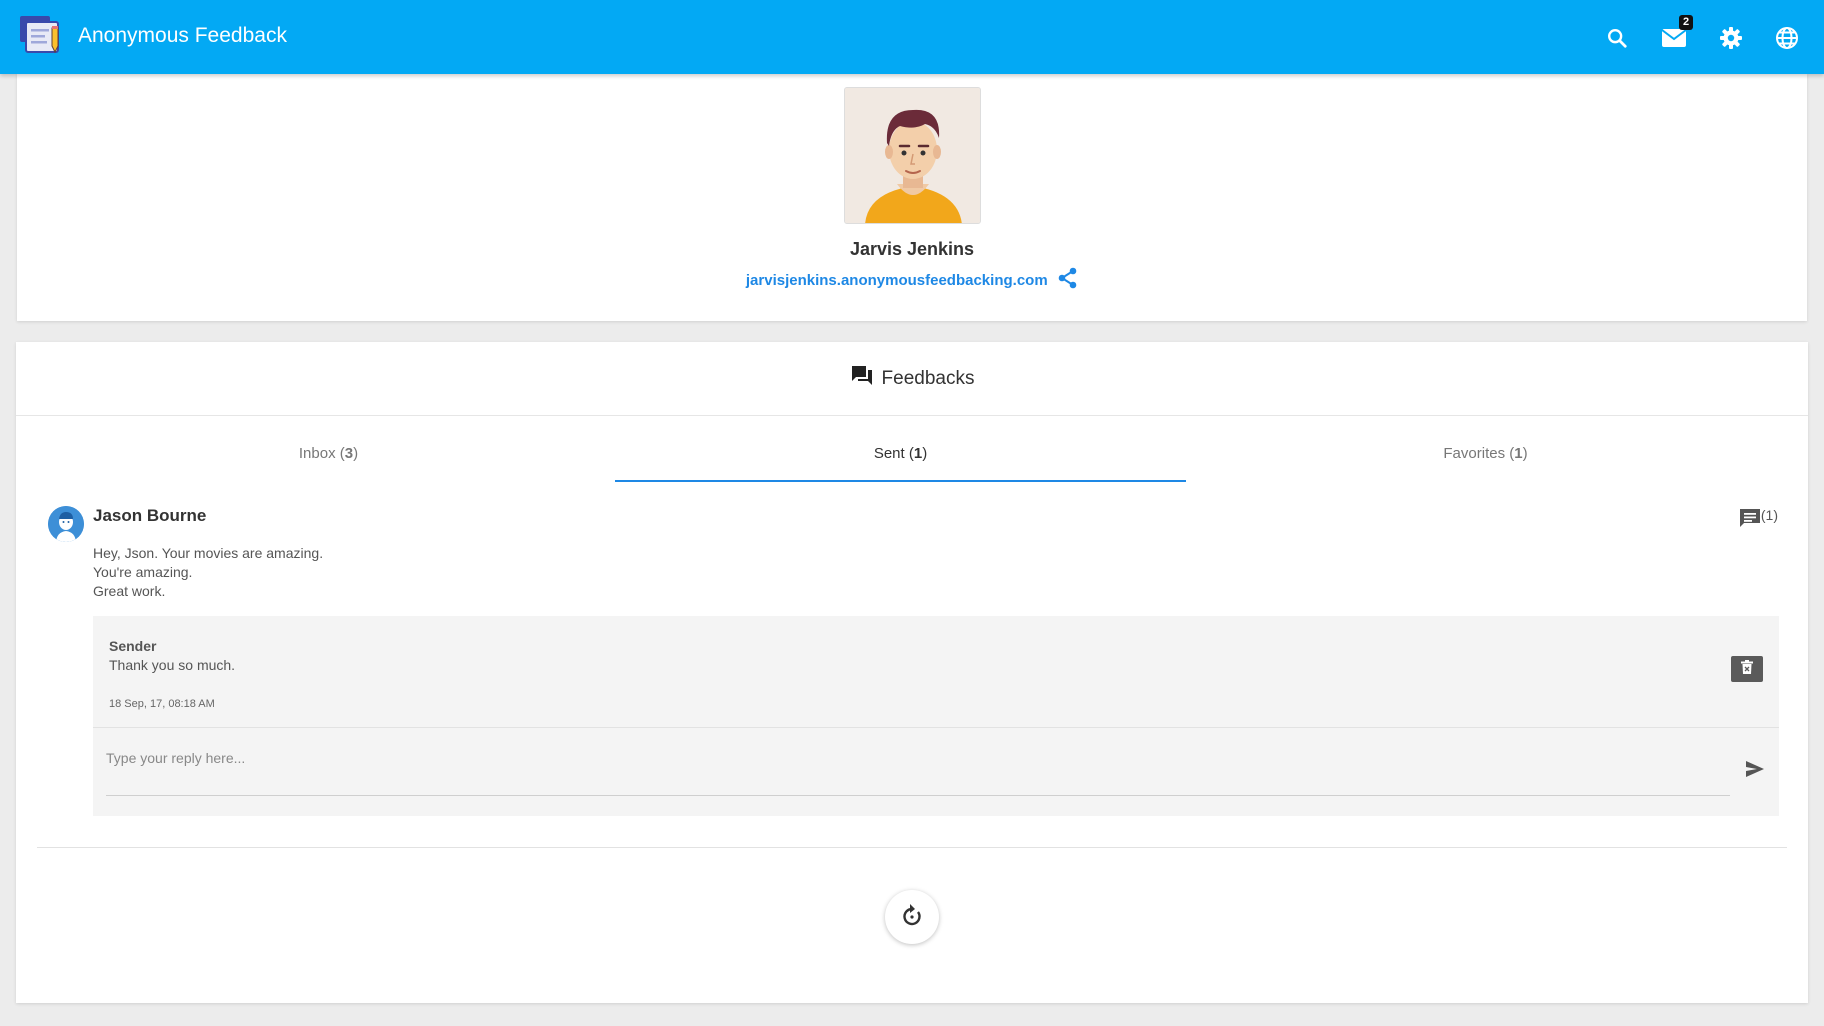 The image size is (1824, 1026). I want to click on feedback-message-line: Great work., so click(129, 591).